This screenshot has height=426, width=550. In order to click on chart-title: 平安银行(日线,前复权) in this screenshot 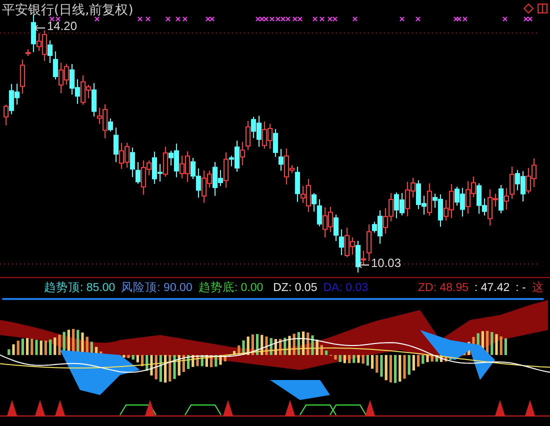, I will do `click(68, 10)`.